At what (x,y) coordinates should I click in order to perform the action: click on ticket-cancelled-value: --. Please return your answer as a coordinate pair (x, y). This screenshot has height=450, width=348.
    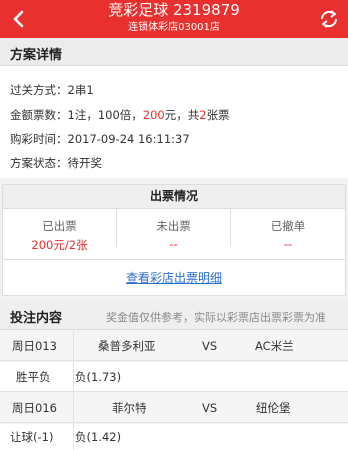
    Looking at the image, I should click on (288, 244).